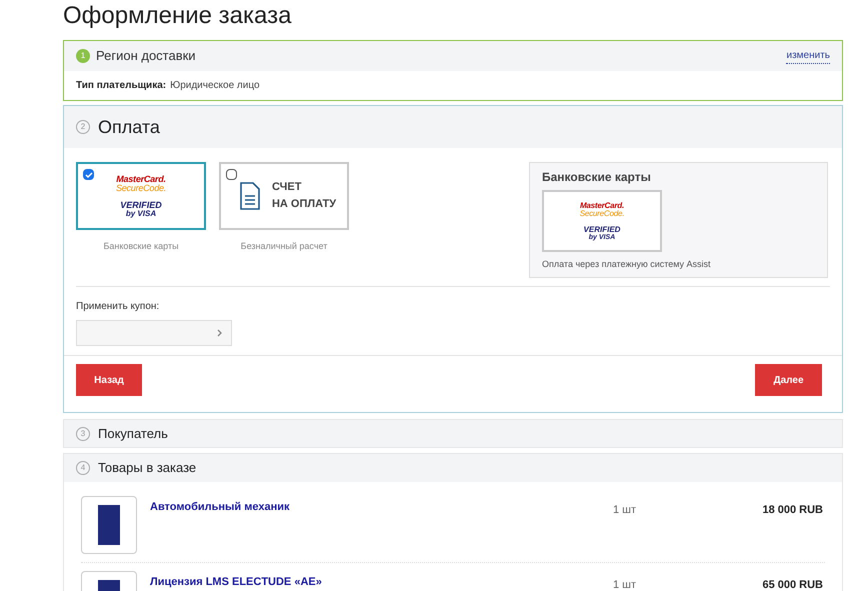 The width and height of the screenshot is (860, 591). Describe the element at coordinates (304, 204) in the screenshot. I see `invoice-text: НА ОПЛАТУ` at that location.